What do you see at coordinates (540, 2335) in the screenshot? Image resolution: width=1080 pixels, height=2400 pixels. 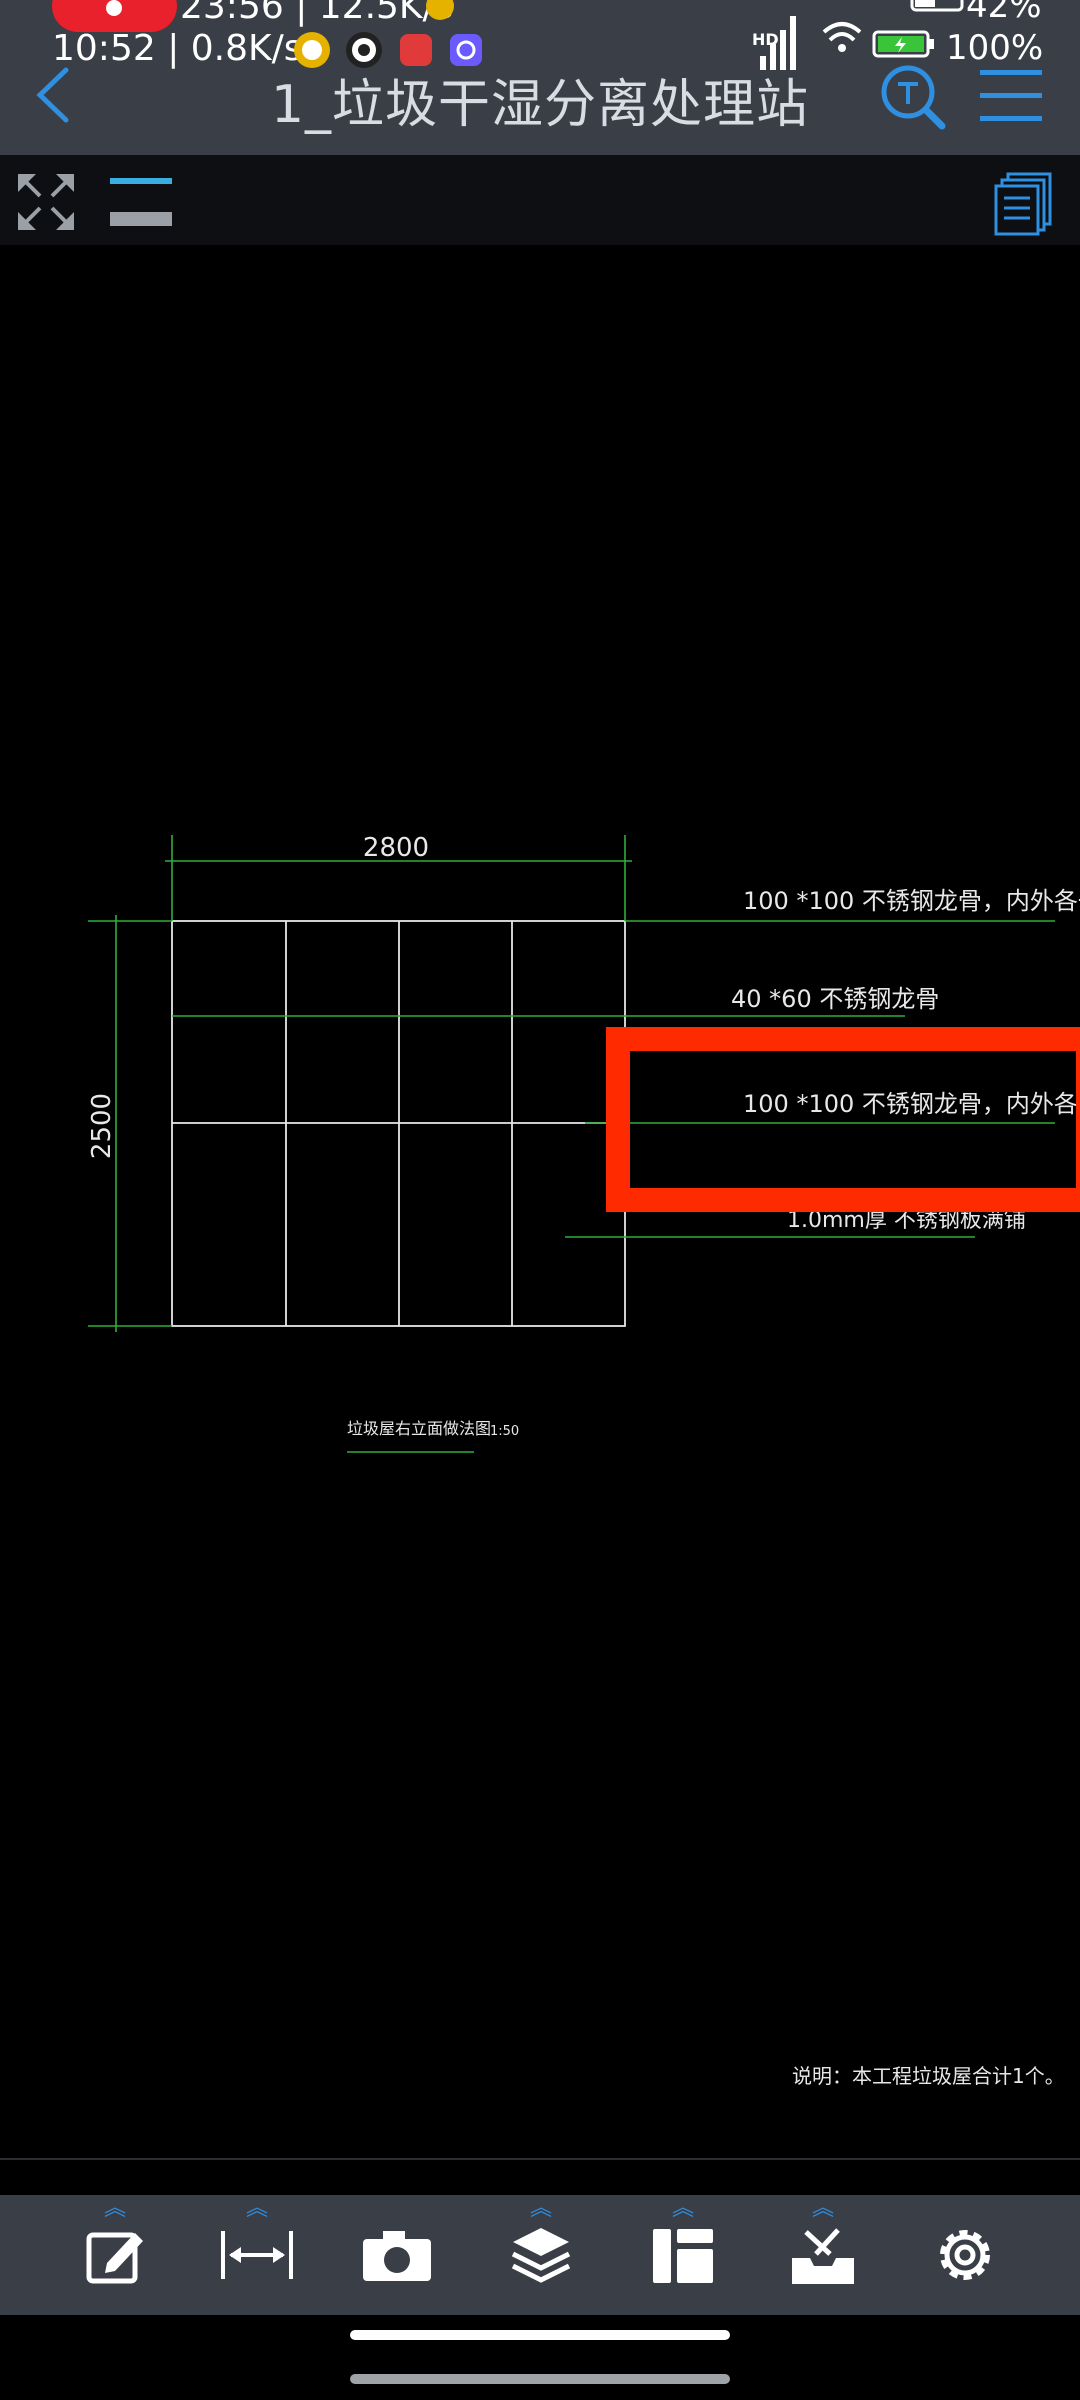 I see `home-indicator` at bounding box center [540, 2335].